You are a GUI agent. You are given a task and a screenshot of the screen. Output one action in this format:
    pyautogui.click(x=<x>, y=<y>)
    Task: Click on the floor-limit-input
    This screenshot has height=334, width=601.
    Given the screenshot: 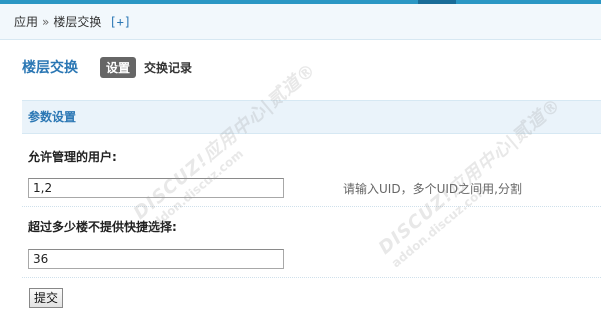 What is the action you would take?
    pyautogui.click(x=156, y=259)
    